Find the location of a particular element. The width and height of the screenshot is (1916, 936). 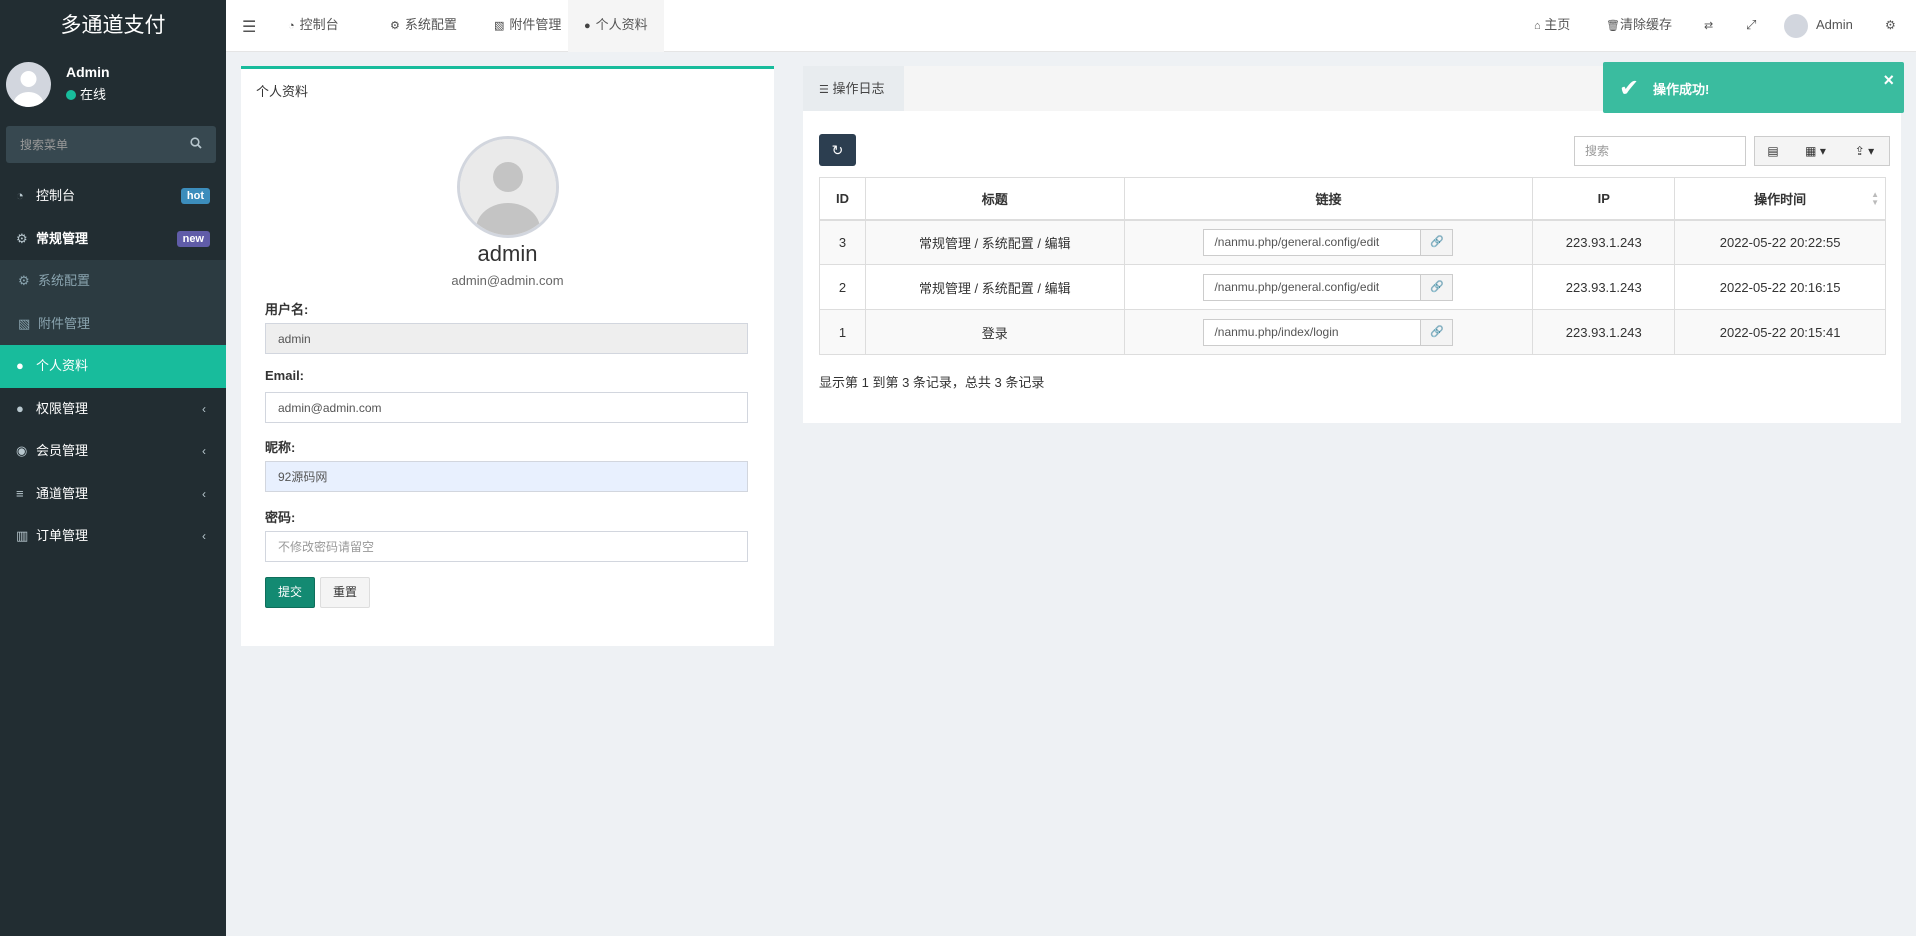

tab-label: 操作日志 is located at coordinates (858, 88).